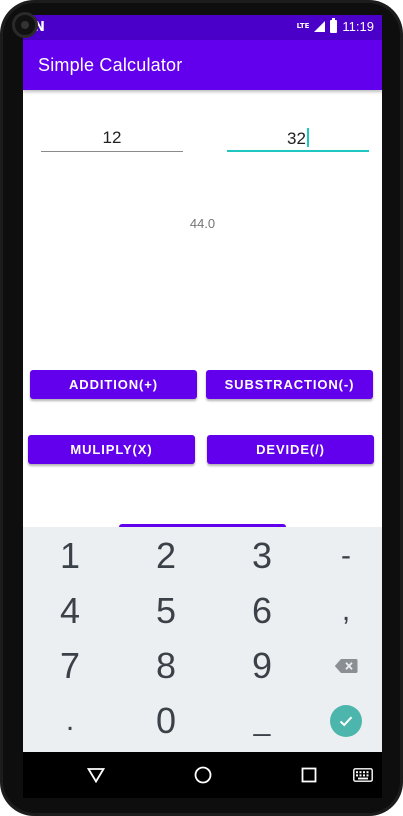 This screenshot has width=403, height=816. What do you see at coordinates (346, 665) in the screenshot?
I see `backspace-icon` at bounding box center [346, 665].